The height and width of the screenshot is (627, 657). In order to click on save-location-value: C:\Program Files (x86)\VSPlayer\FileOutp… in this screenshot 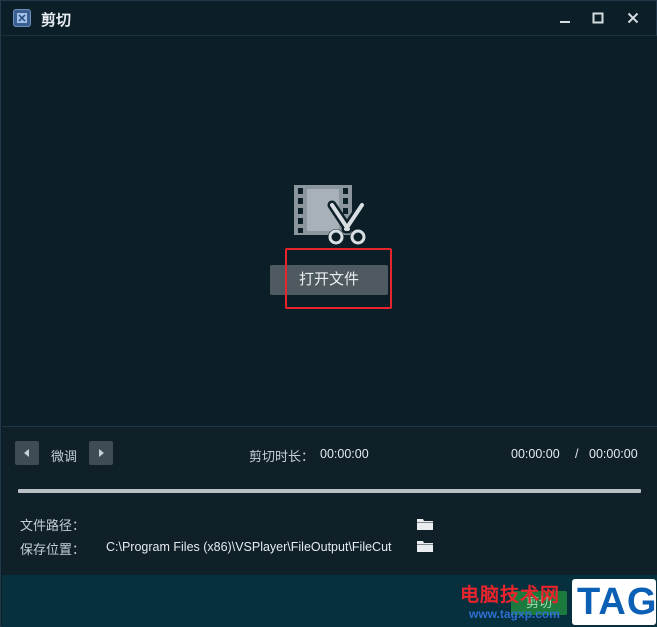, I will do `click(249, 547)`.